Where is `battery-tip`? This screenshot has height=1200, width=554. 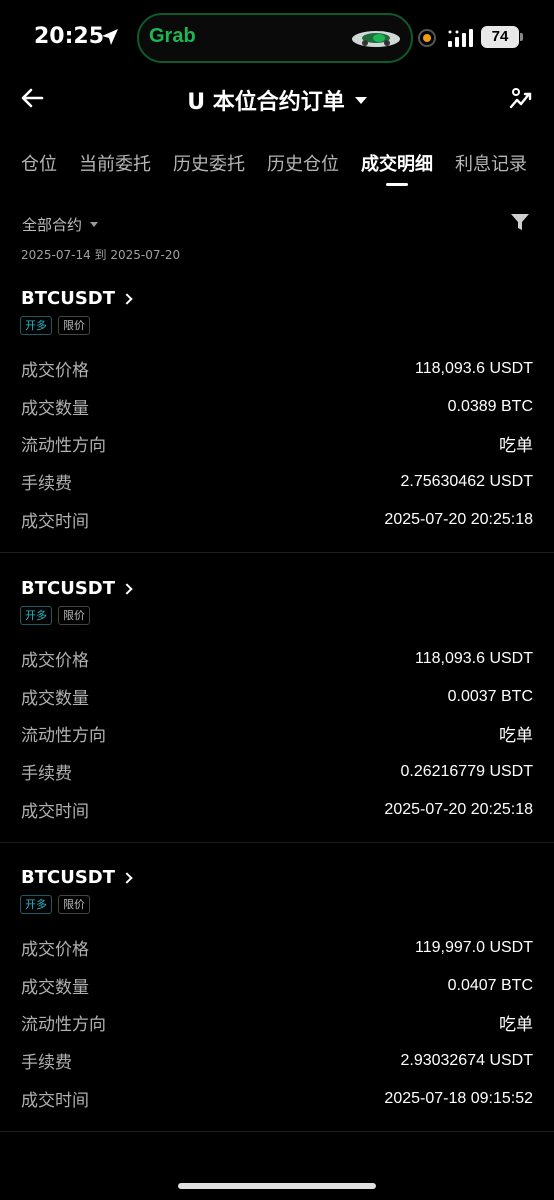 battery-tip is located at coordinates (521, 37).